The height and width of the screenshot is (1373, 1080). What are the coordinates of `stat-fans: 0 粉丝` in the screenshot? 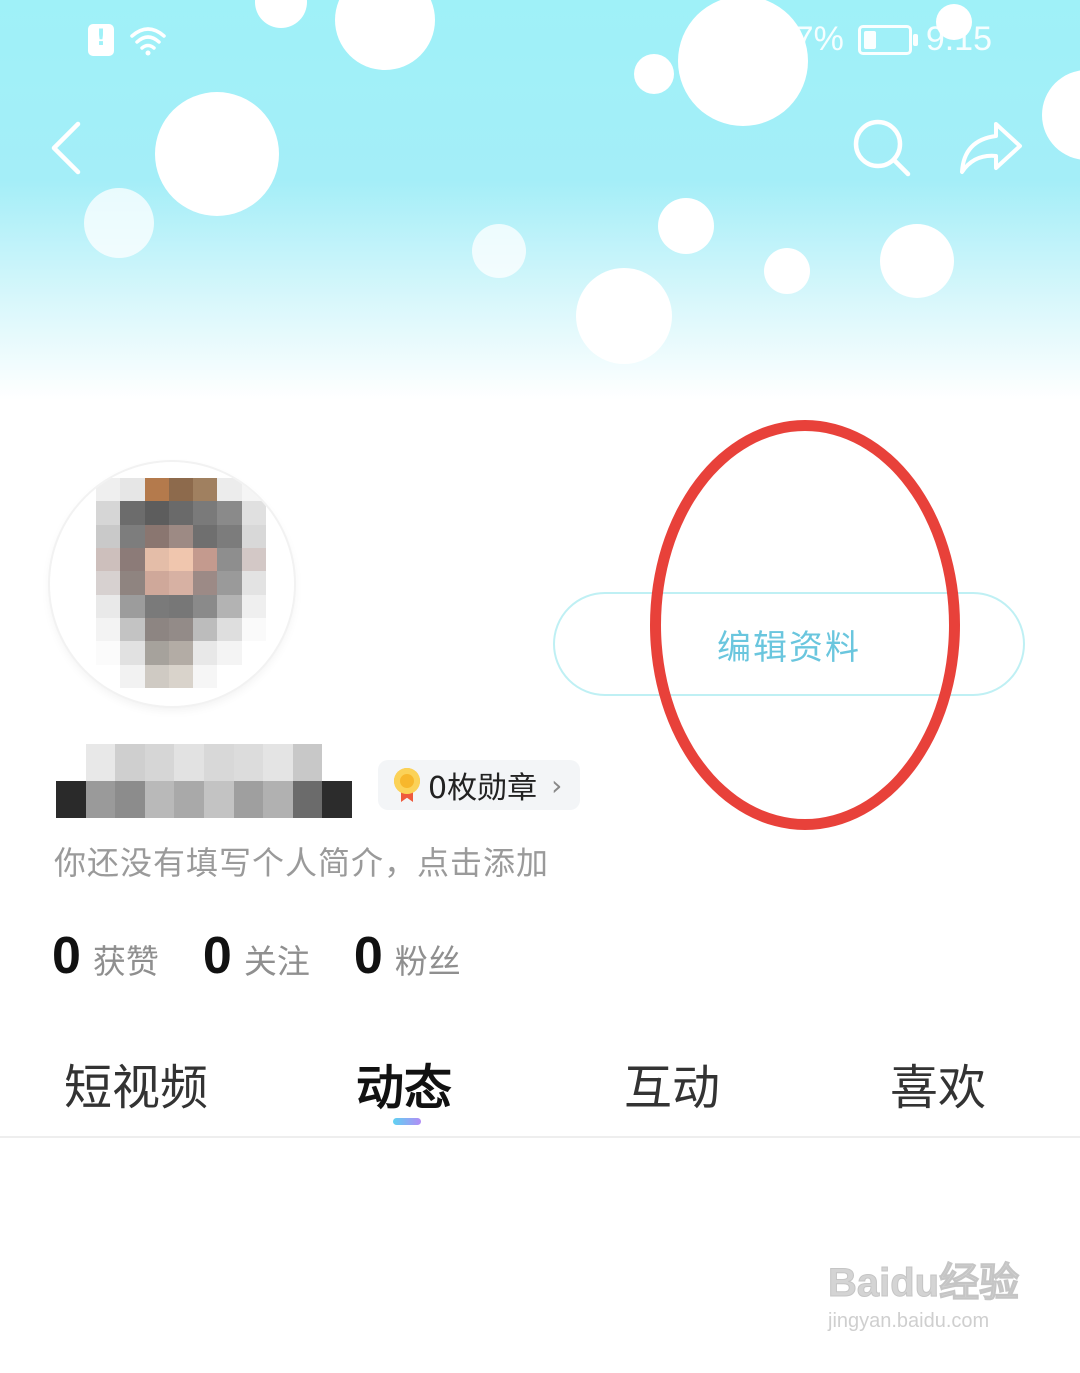 It's located at (407, 956).